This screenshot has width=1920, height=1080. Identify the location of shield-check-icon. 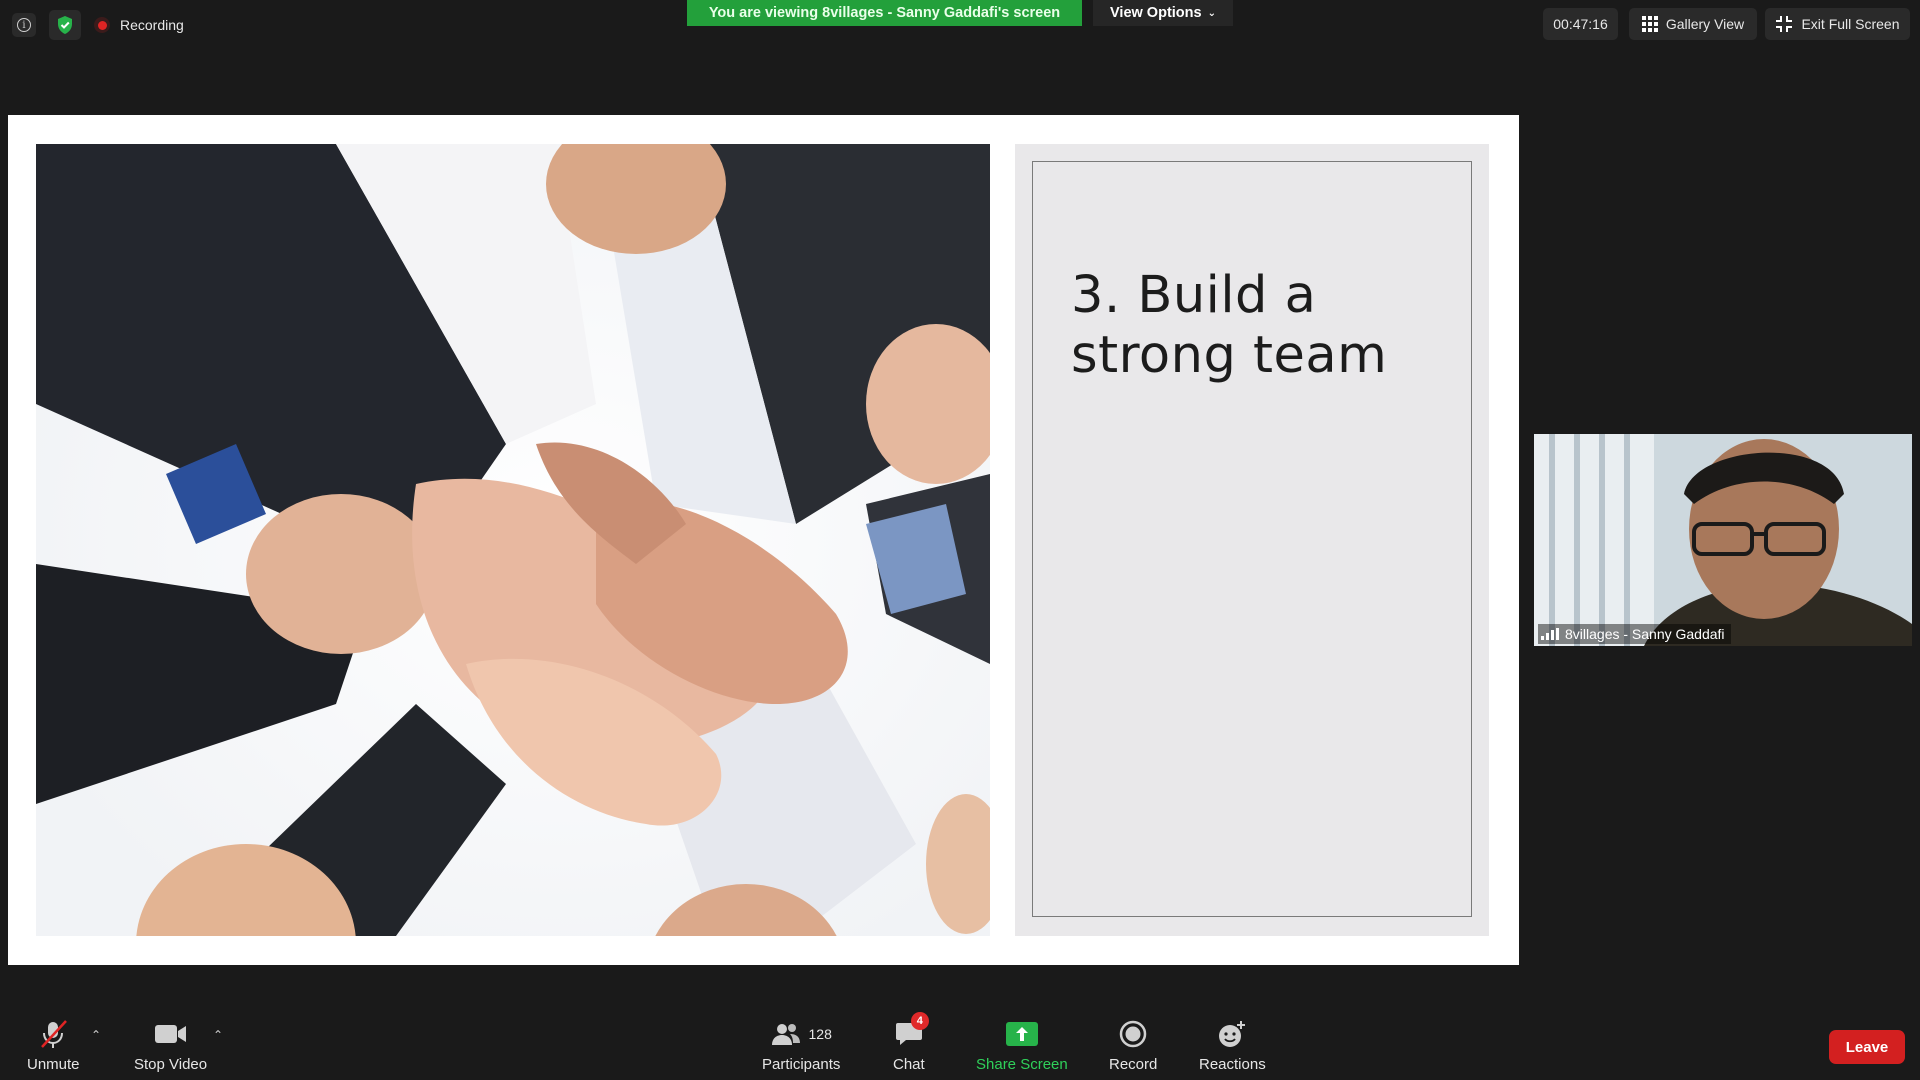
(65, 25).